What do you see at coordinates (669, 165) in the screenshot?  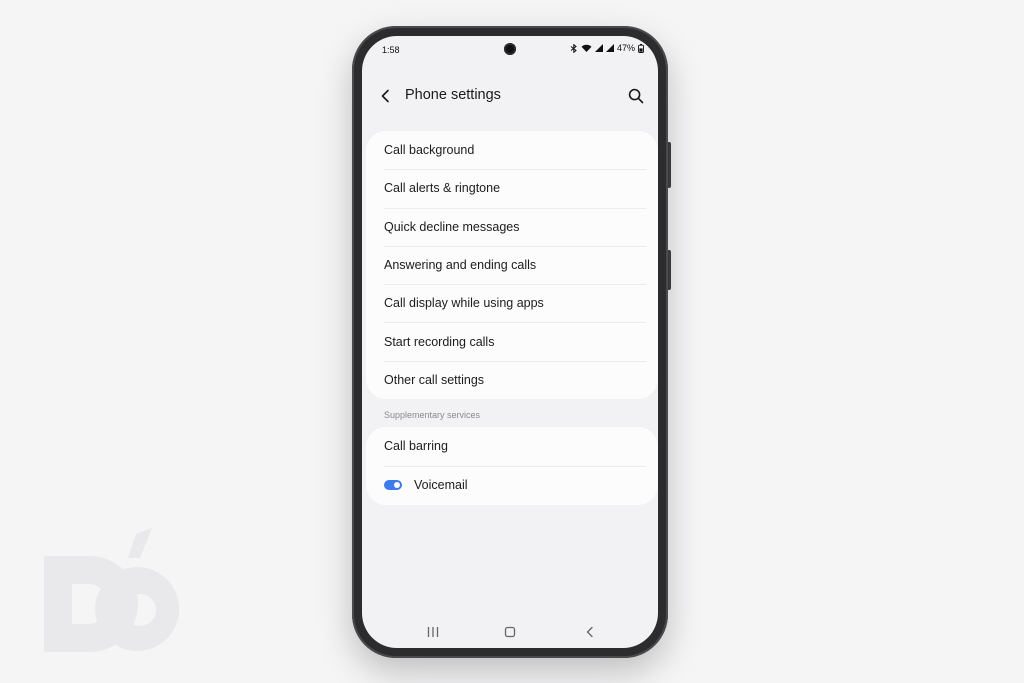 I see `volume-button` at bounding box center [669, 165].